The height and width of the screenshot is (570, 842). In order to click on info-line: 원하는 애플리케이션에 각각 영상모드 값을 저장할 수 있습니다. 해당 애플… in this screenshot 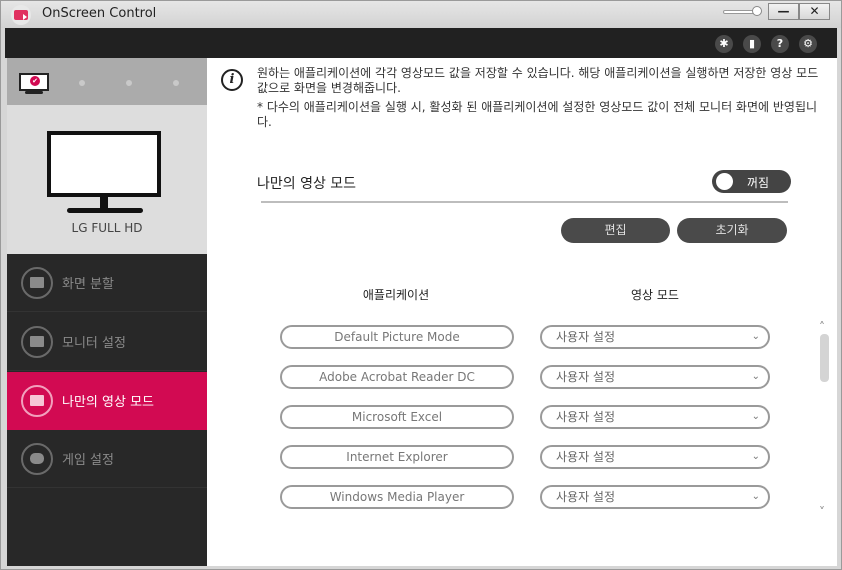, I will do `click(538, 80)`.